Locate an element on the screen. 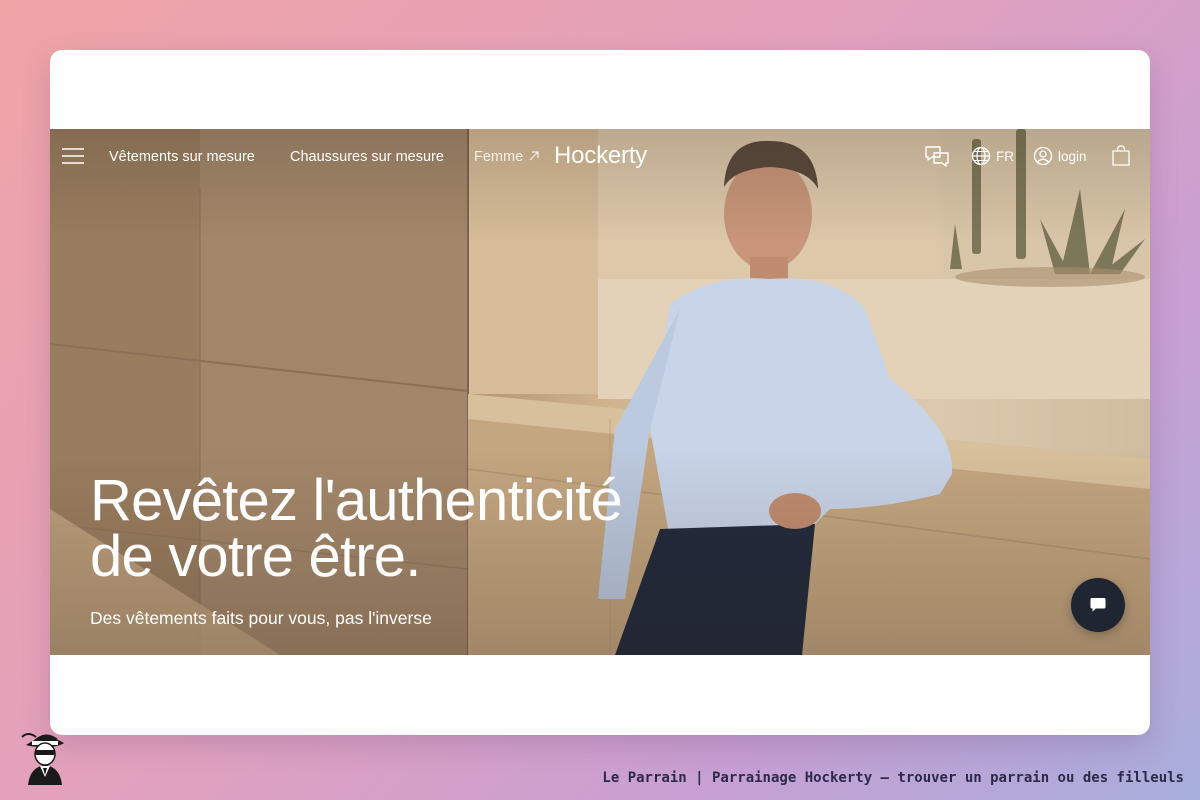 The width and height of the screenshot is (1200, 800). hero-headline: Revêtez l'authenticité de votre être. is located at coordinates (356, 528).